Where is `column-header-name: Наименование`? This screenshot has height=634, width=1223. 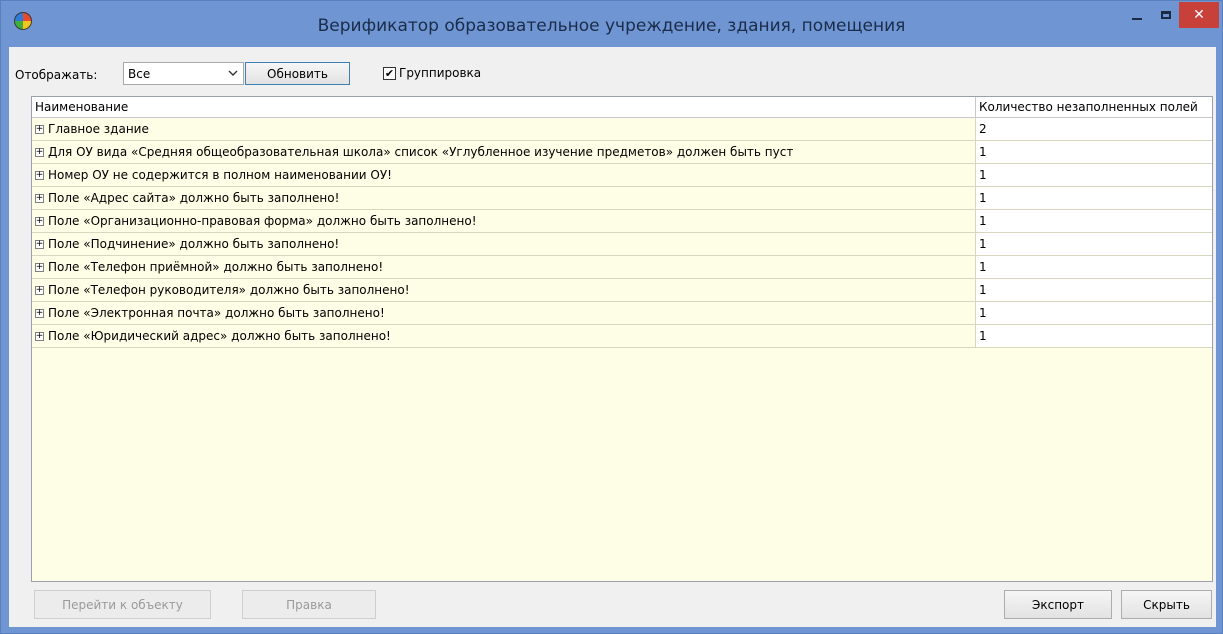
column-header-name: Наименование is located at coordinates (504, 107).